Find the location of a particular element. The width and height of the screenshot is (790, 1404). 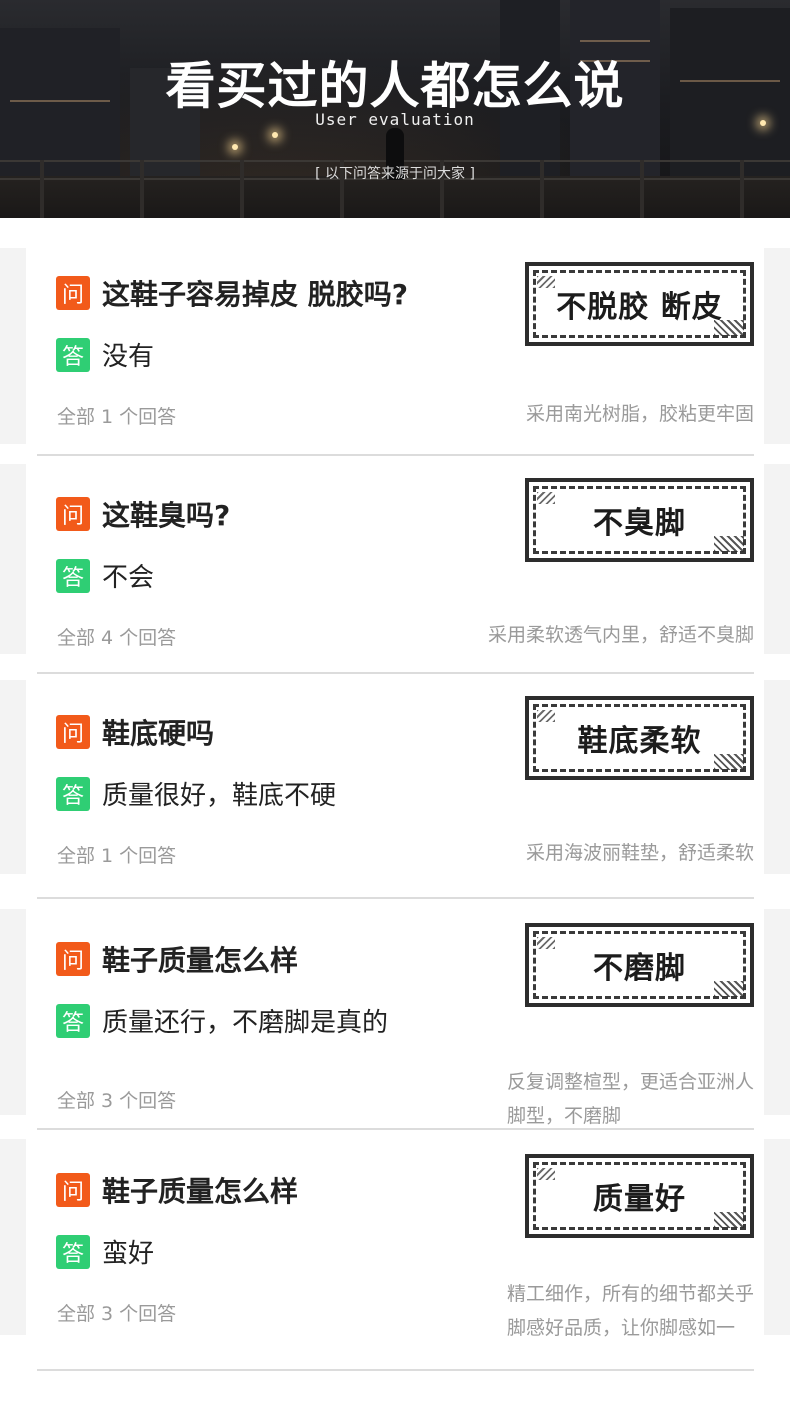

answer-row: 答 质量很好，鞋底不硬 is located at coordinates (196, 793).